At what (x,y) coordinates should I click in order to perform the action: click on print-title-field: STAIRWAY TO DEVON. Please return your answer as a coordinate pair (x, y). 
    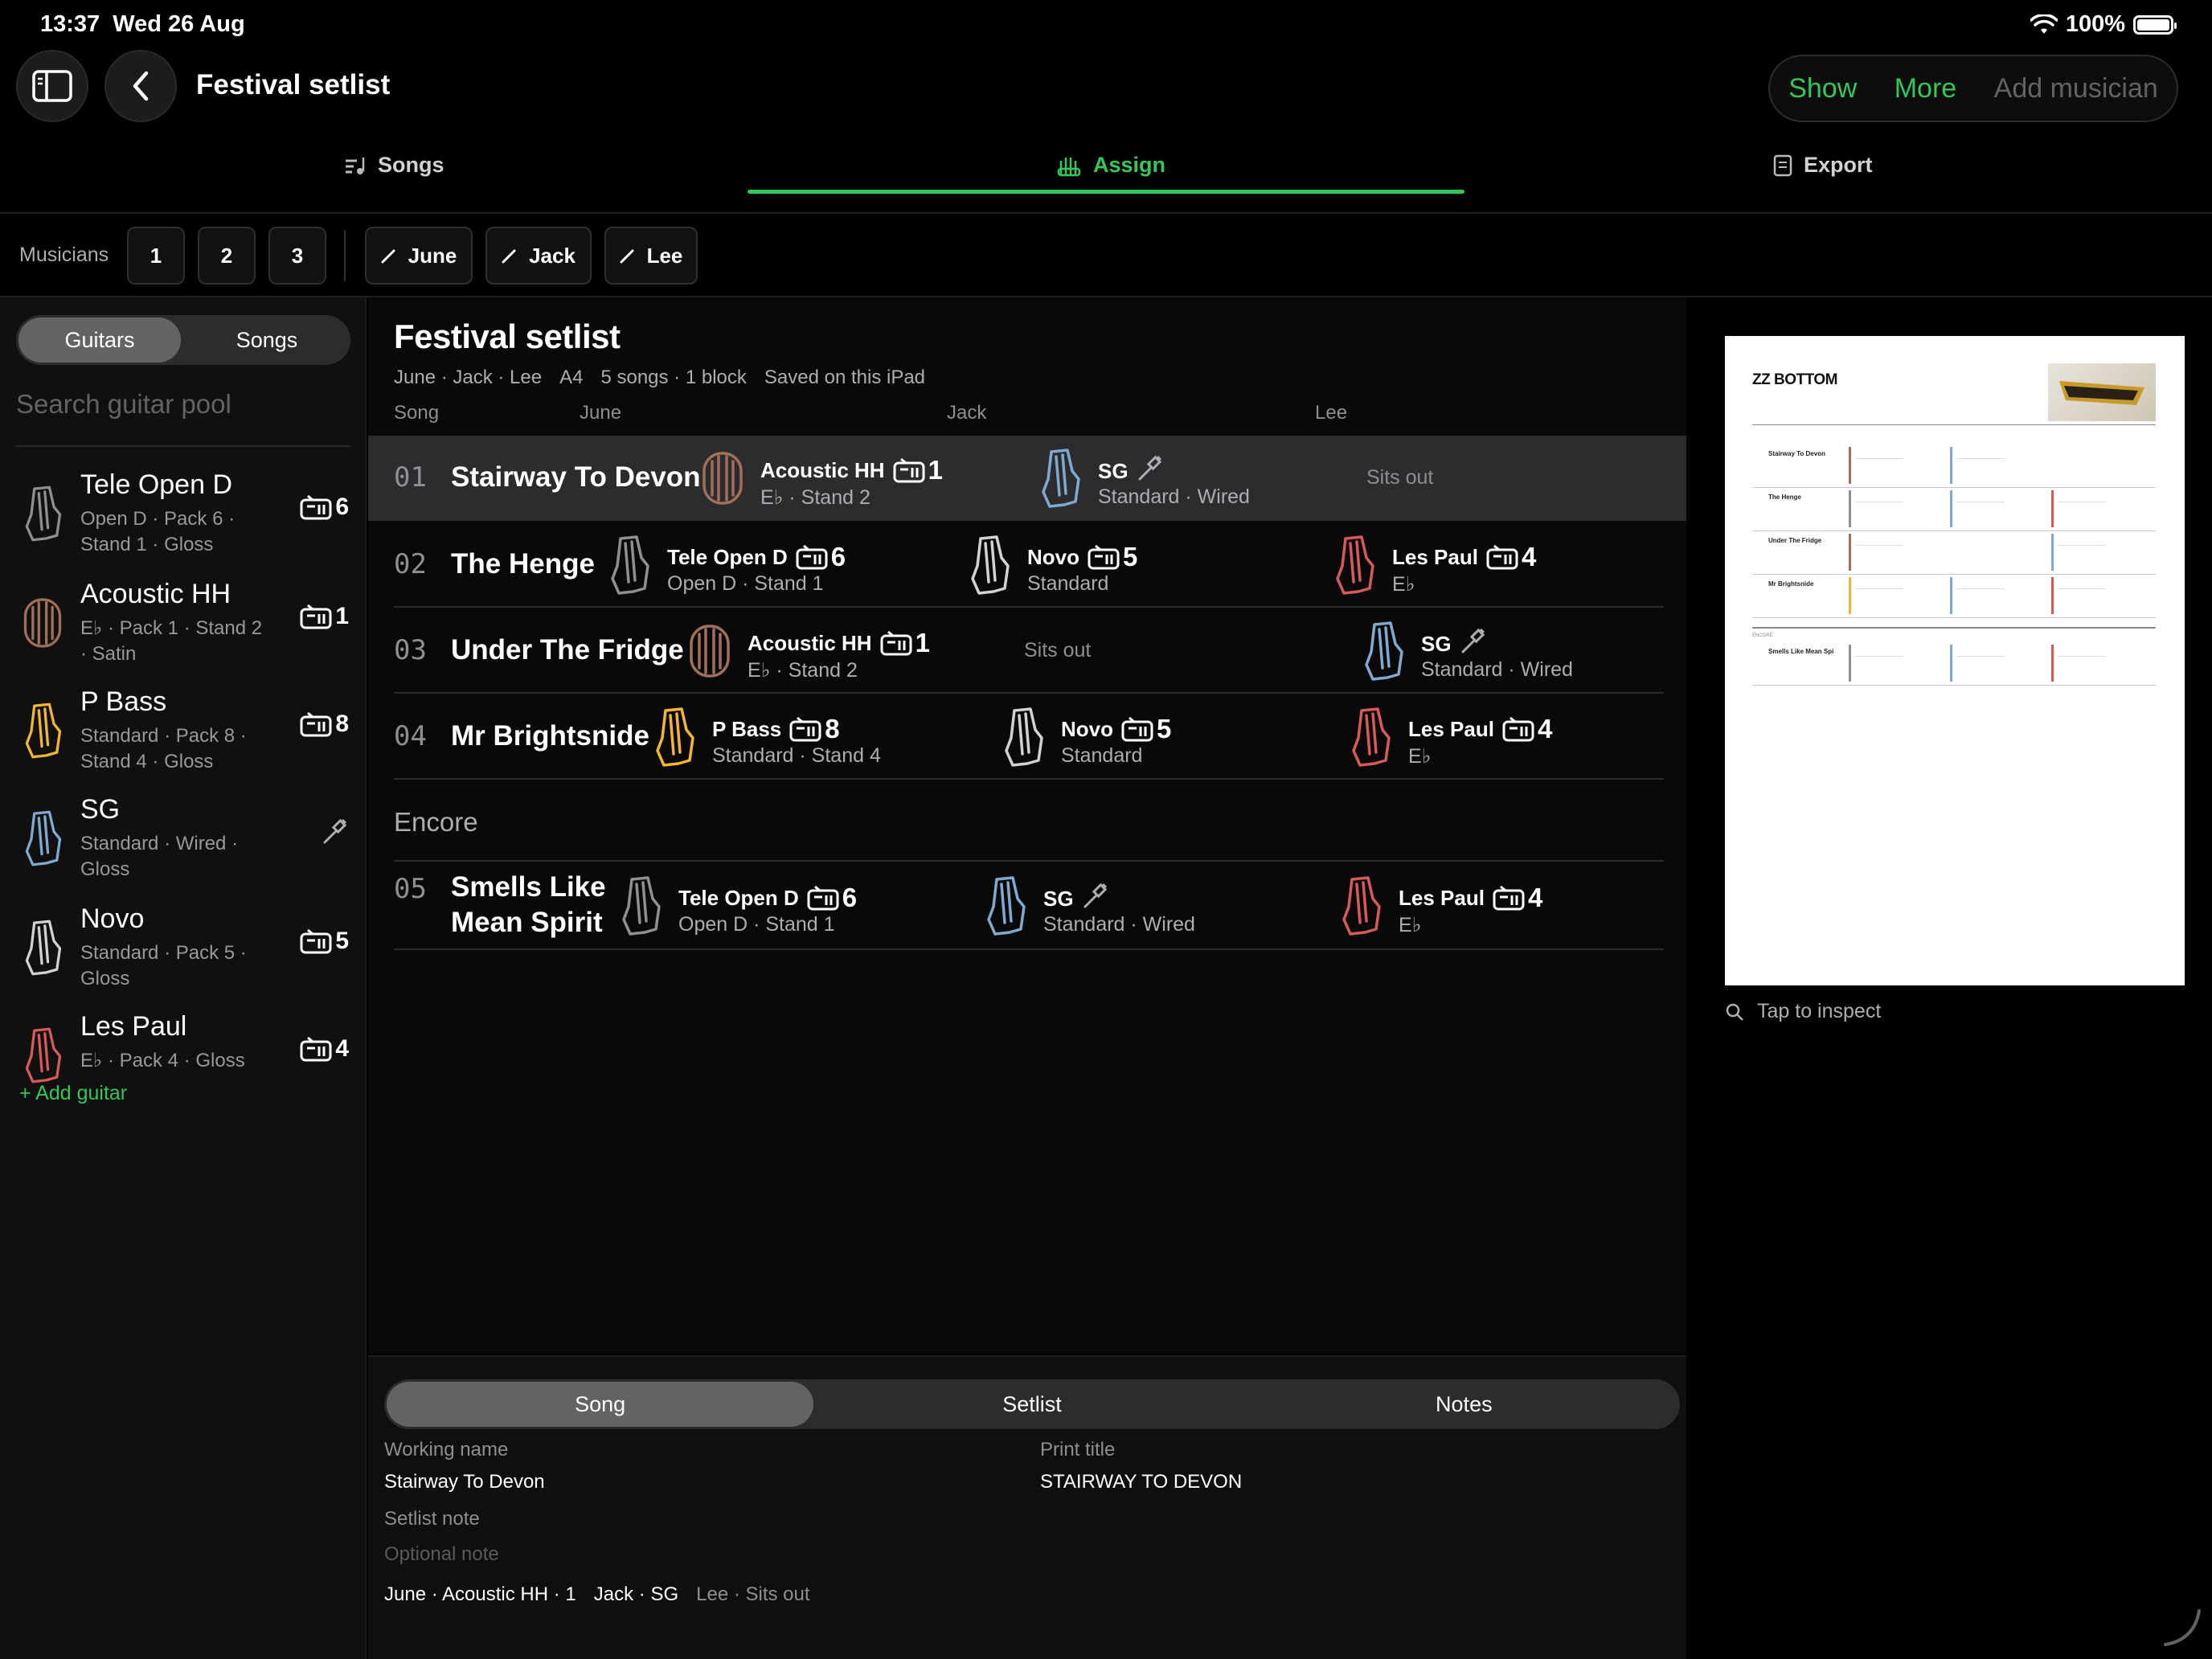
    Looking at the image, I should click on (1141, 1482).